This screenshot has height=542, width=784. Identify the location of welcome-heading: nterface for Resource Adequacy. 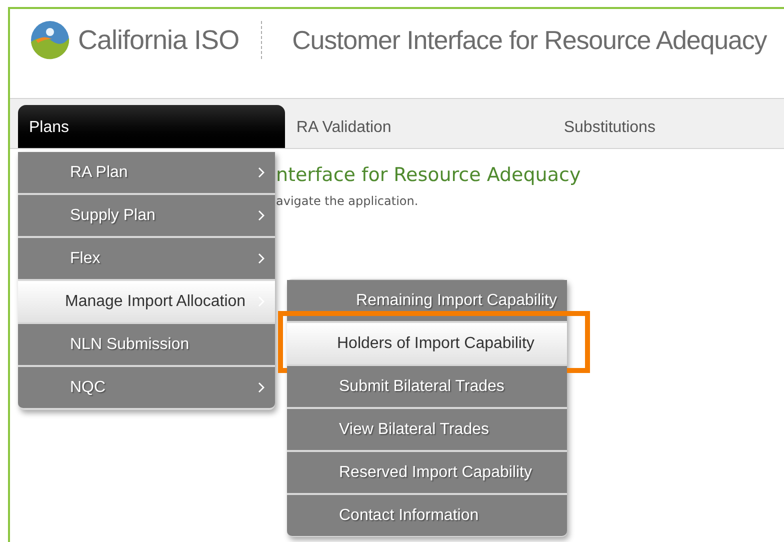
(429, 175).